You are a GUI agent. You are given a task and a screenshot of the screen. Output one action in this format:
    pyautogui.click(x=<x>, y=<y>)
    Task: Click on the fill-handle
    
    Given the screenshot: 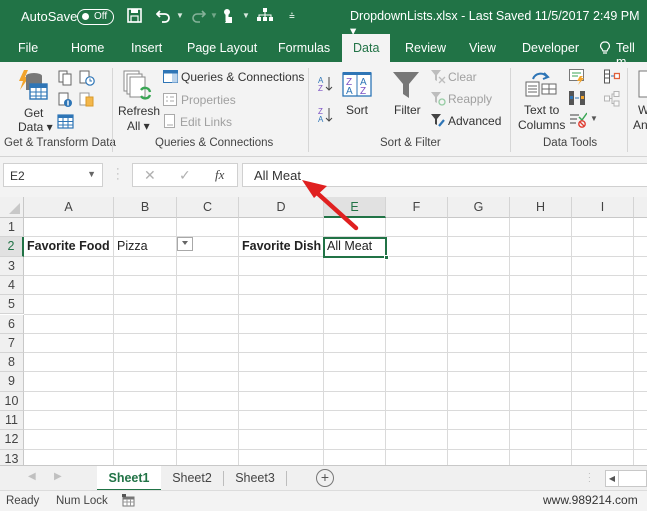 What is the action you would take?
    pyautogui.click(x=386, y=257)
    